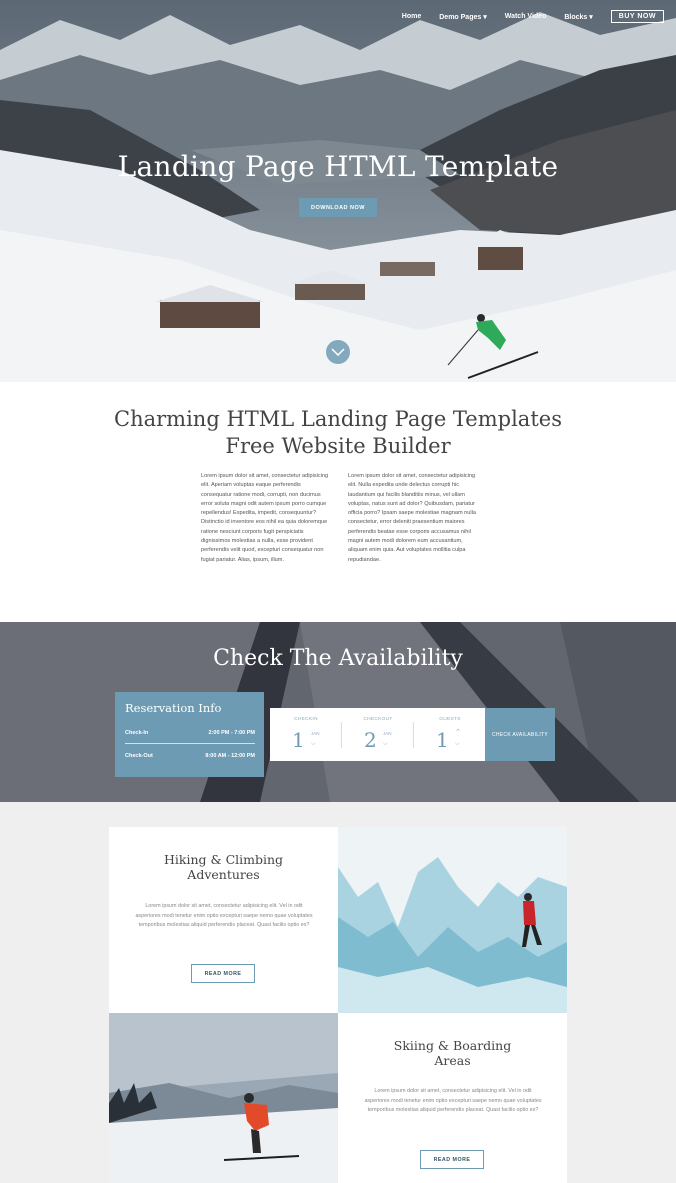  Describe the element at coordinates (452, 1060) in the screenshot. I see `feature-title-line2: Areas` at that location.